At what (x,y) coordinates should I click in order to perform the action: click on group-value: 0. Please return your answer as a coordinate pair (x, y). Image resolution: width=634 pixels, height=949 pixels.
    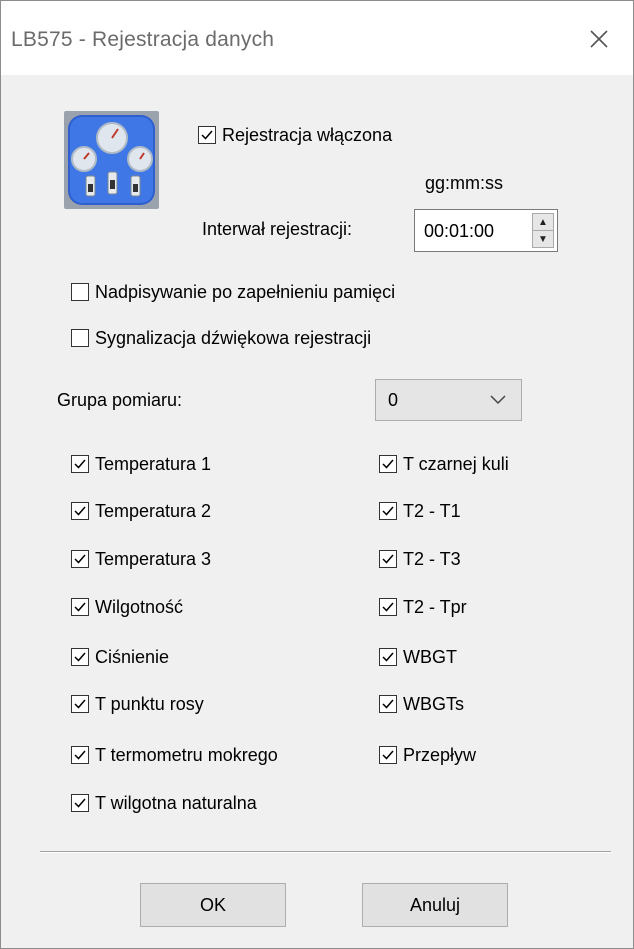
    Looking at the image, I should click on (393, 400).